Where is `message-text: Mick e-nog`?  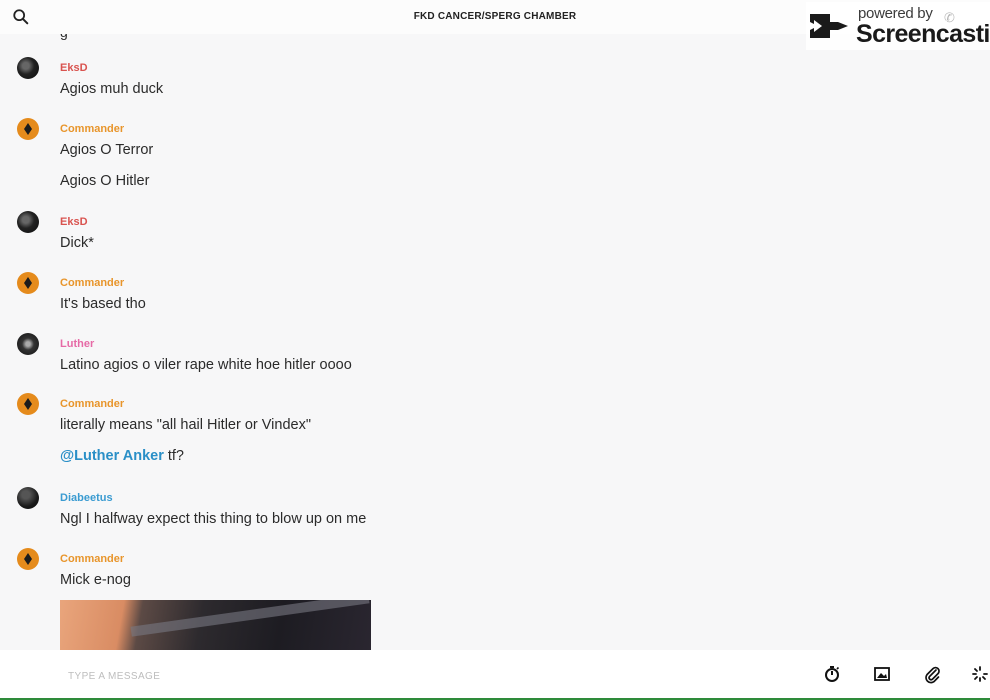
message-text: Mick e-nog is located at coordinates (95, 580).